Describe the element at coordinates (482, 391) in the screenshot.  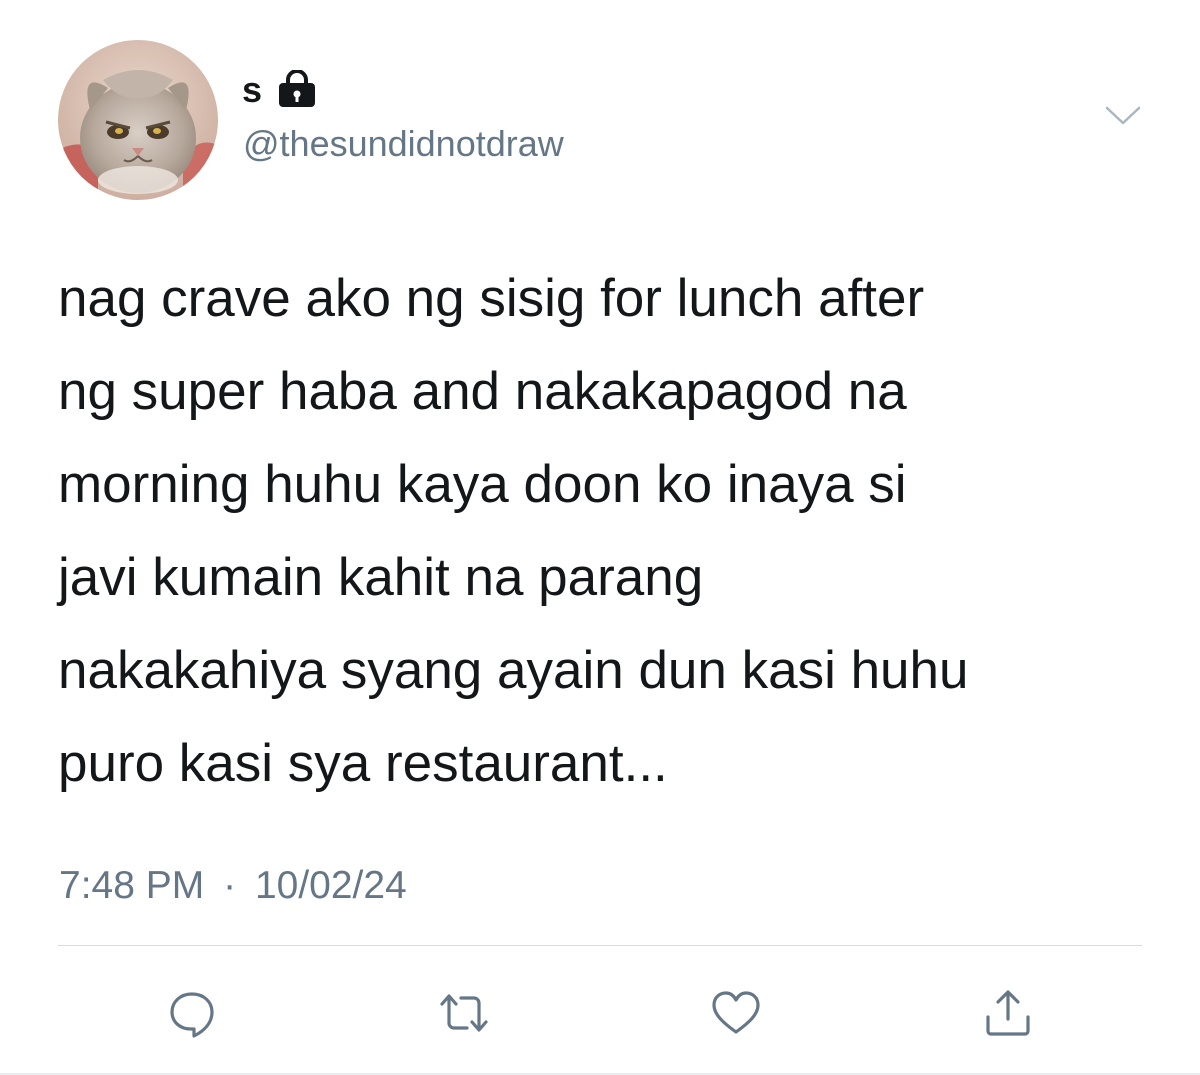
I see `tweet-text-line: ng super haba and nakakapagod na` at that location.